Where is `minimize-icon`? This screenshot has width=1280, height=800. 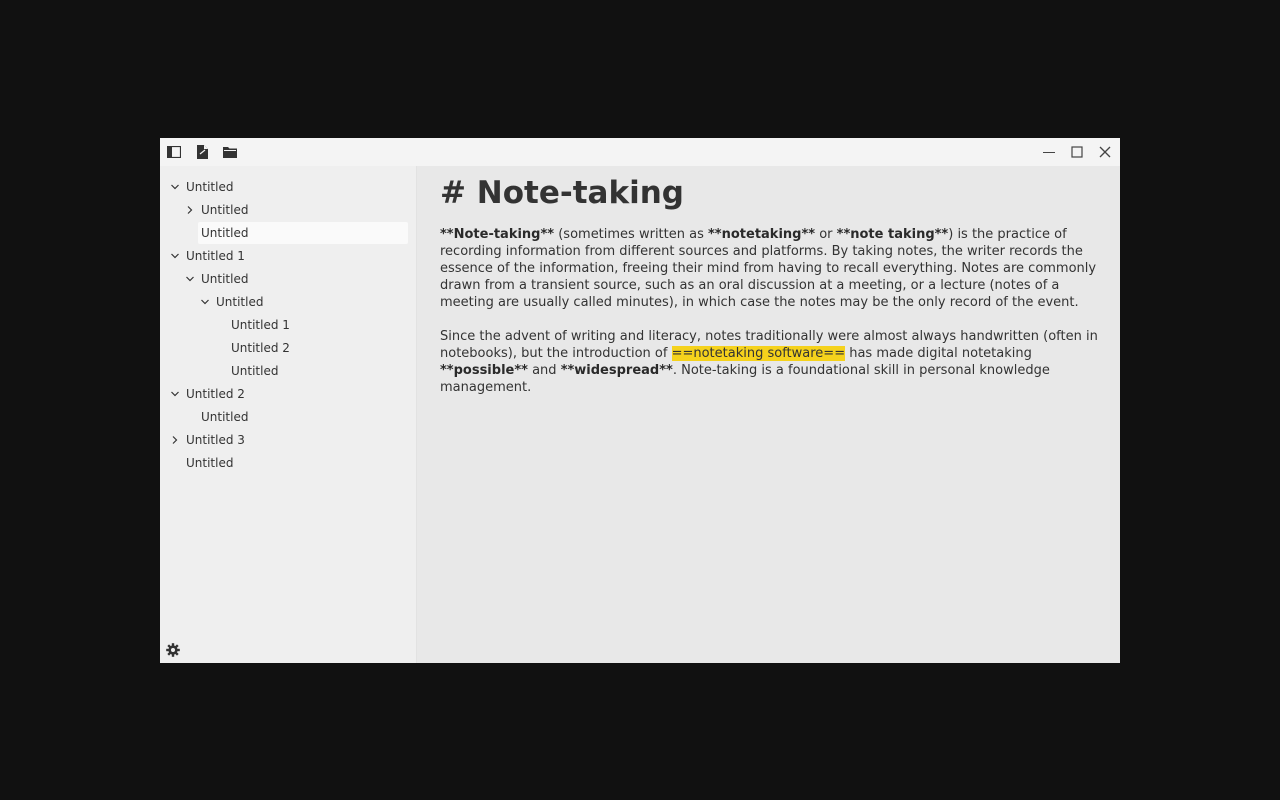
minimize-icon is located at coordinates (1049, 152).